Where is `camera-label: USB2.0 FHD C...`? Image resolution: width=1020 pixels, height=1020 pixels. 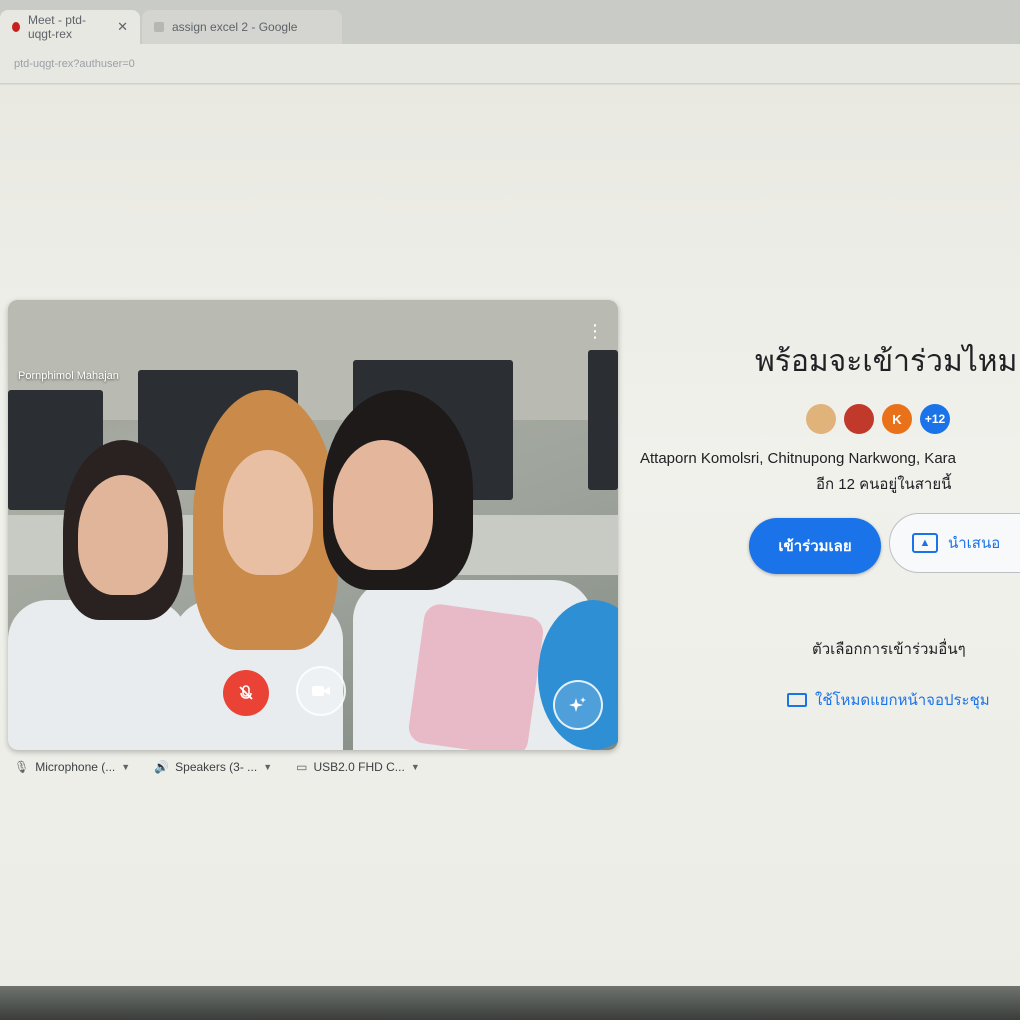 camera-label: USB2.0 FHD C... is located at coordinates (359, 767).